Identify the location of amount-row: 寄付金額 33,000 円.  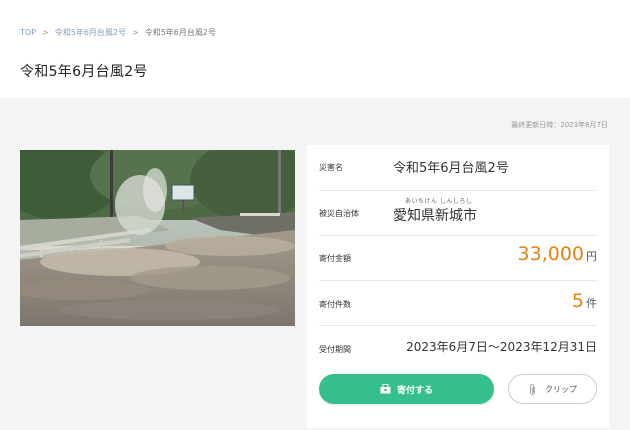
(458, 258).